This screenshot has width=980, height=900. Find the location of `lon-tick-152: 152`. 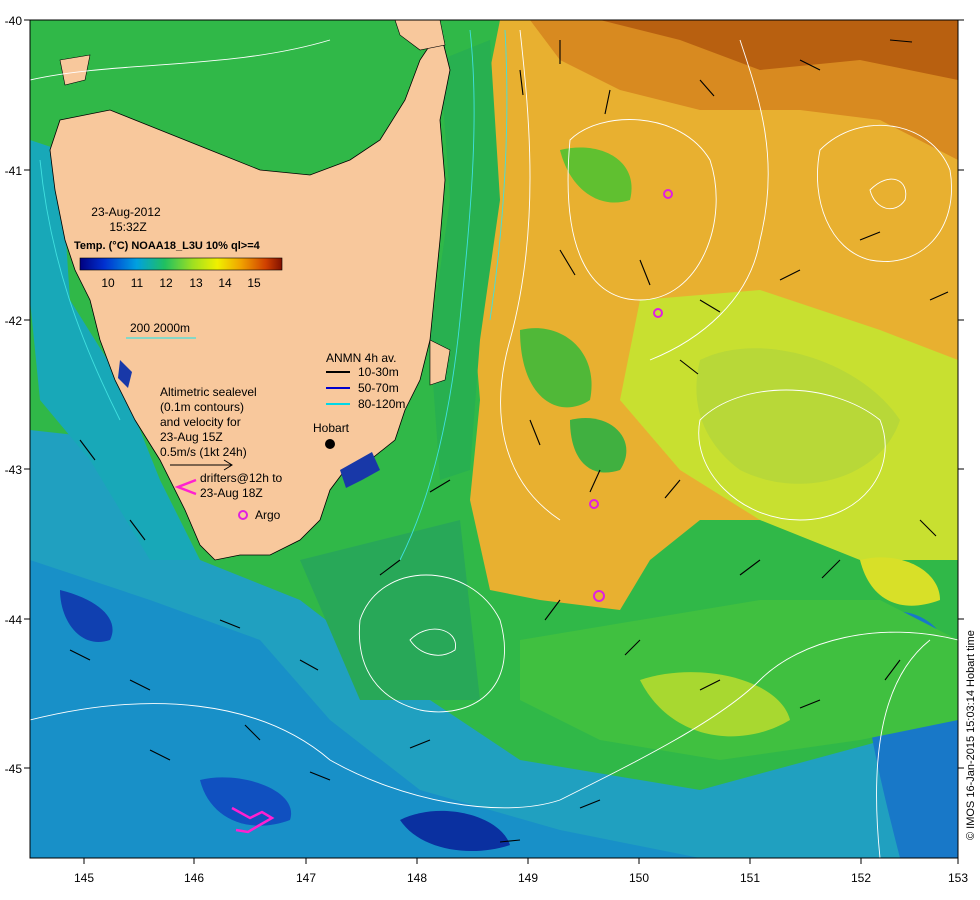

lon-tick-152: 152 is located at coordinates (861, 878).